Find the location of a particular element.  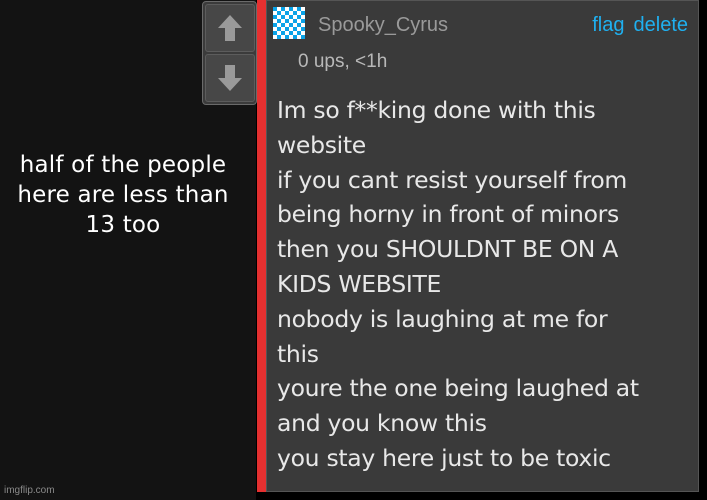

comment-line: KIDS WEBSITE is located at coordinates (359, 283).